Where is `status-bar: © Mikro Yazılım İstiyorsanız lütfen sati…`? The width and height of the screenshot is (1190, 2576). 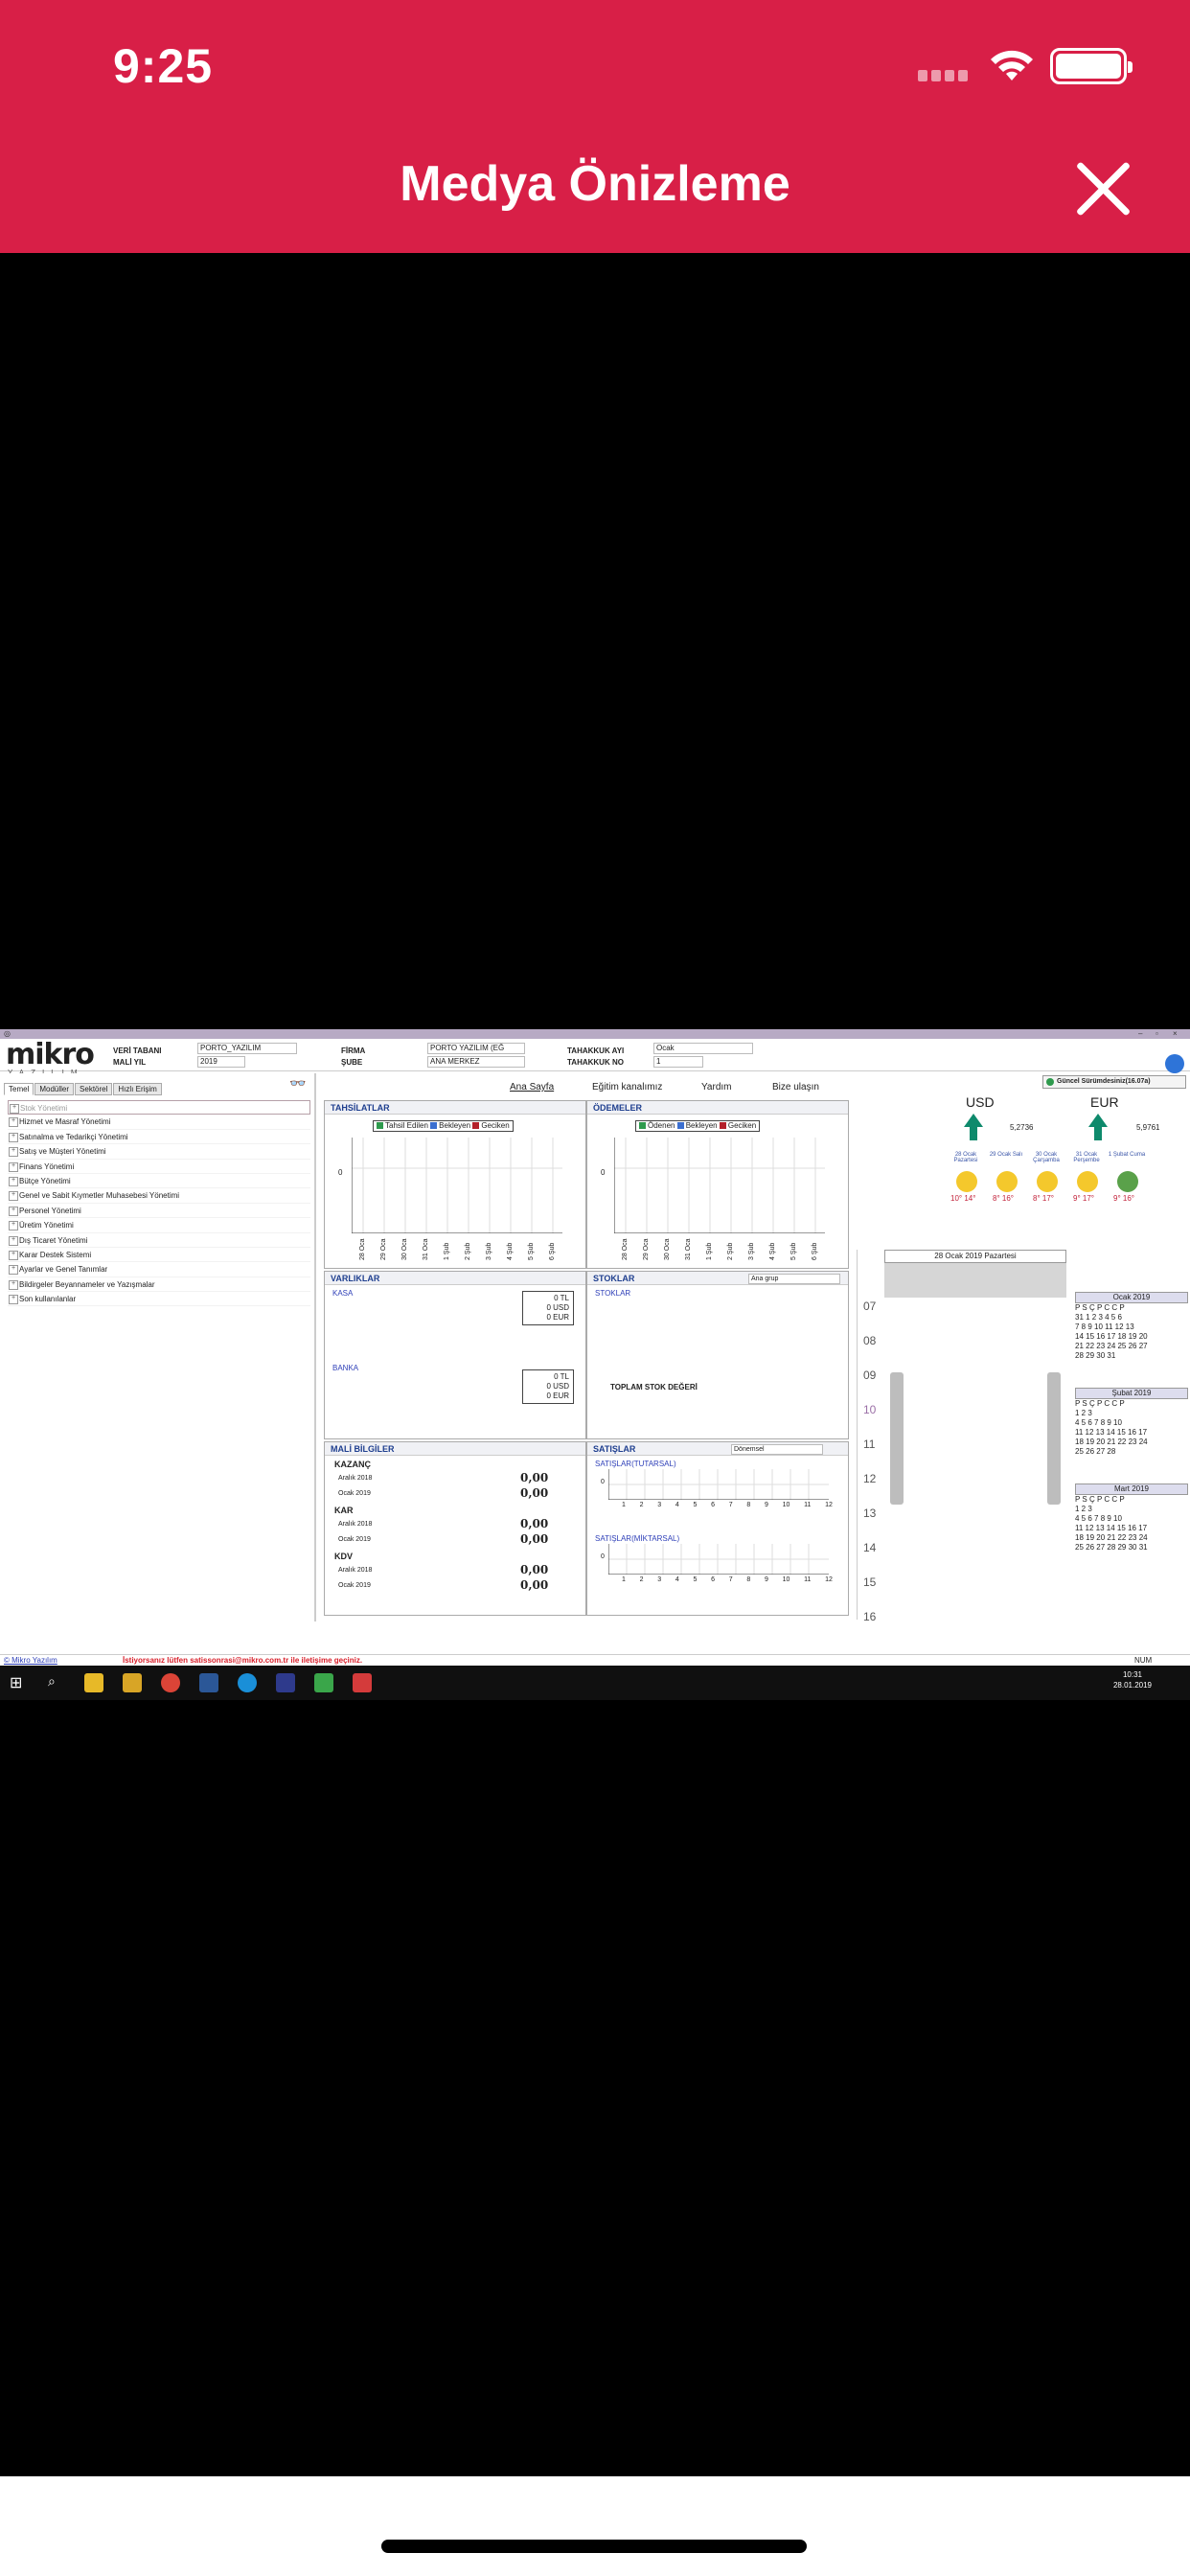 status-bar: © Mikro Yazılım İstiyorsanız lütfen sati… is located at coordinates (595, 1660).